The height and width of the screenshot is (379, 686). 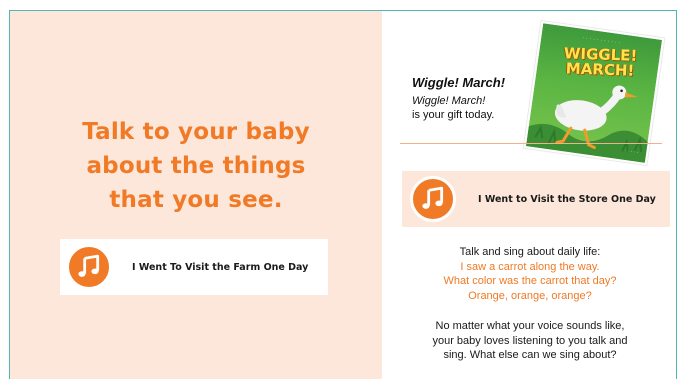 I want to click on closing-line-3: sing. What else can we sing about?, so click(x=530, y=355).